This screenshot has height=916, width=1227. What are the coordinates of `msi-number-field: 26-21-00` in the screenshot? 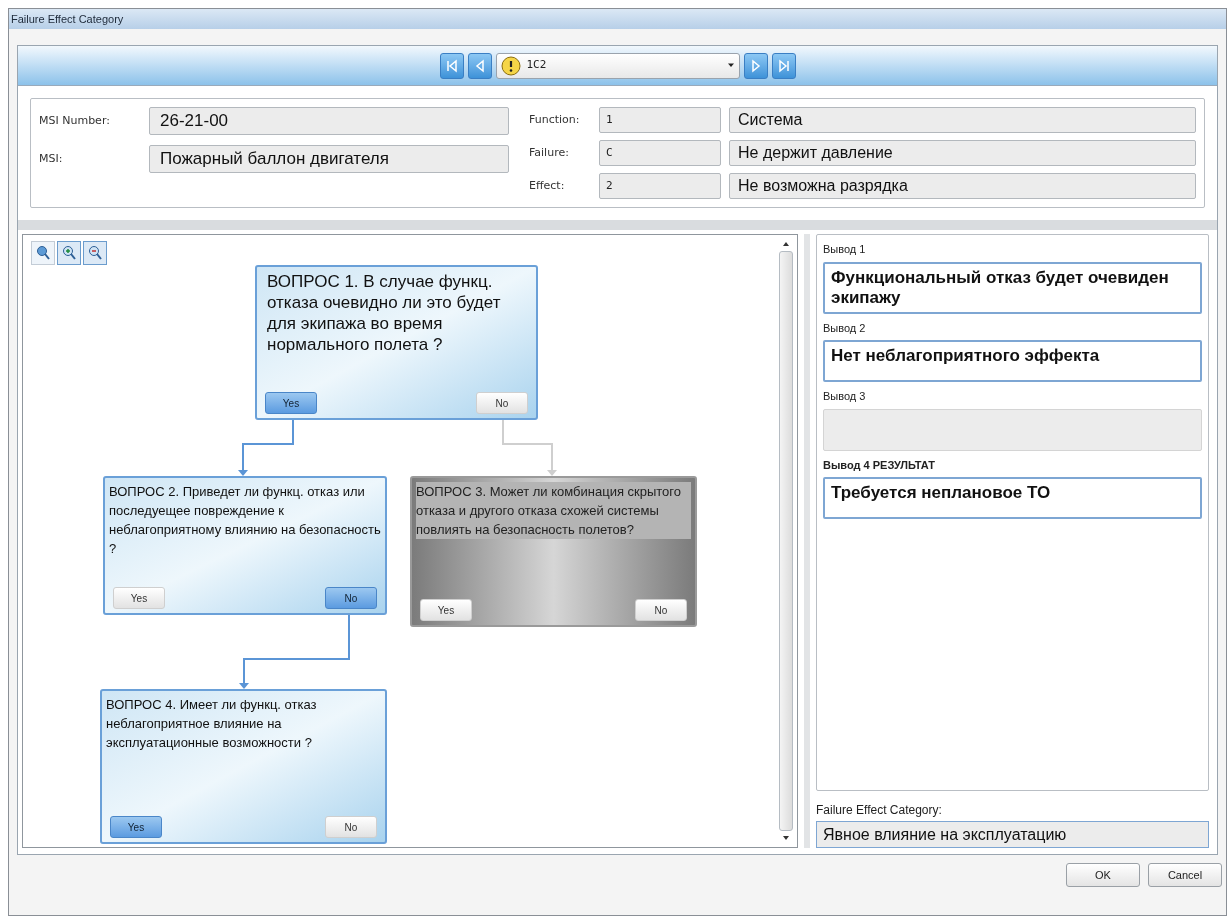 It's located at (329, 121).